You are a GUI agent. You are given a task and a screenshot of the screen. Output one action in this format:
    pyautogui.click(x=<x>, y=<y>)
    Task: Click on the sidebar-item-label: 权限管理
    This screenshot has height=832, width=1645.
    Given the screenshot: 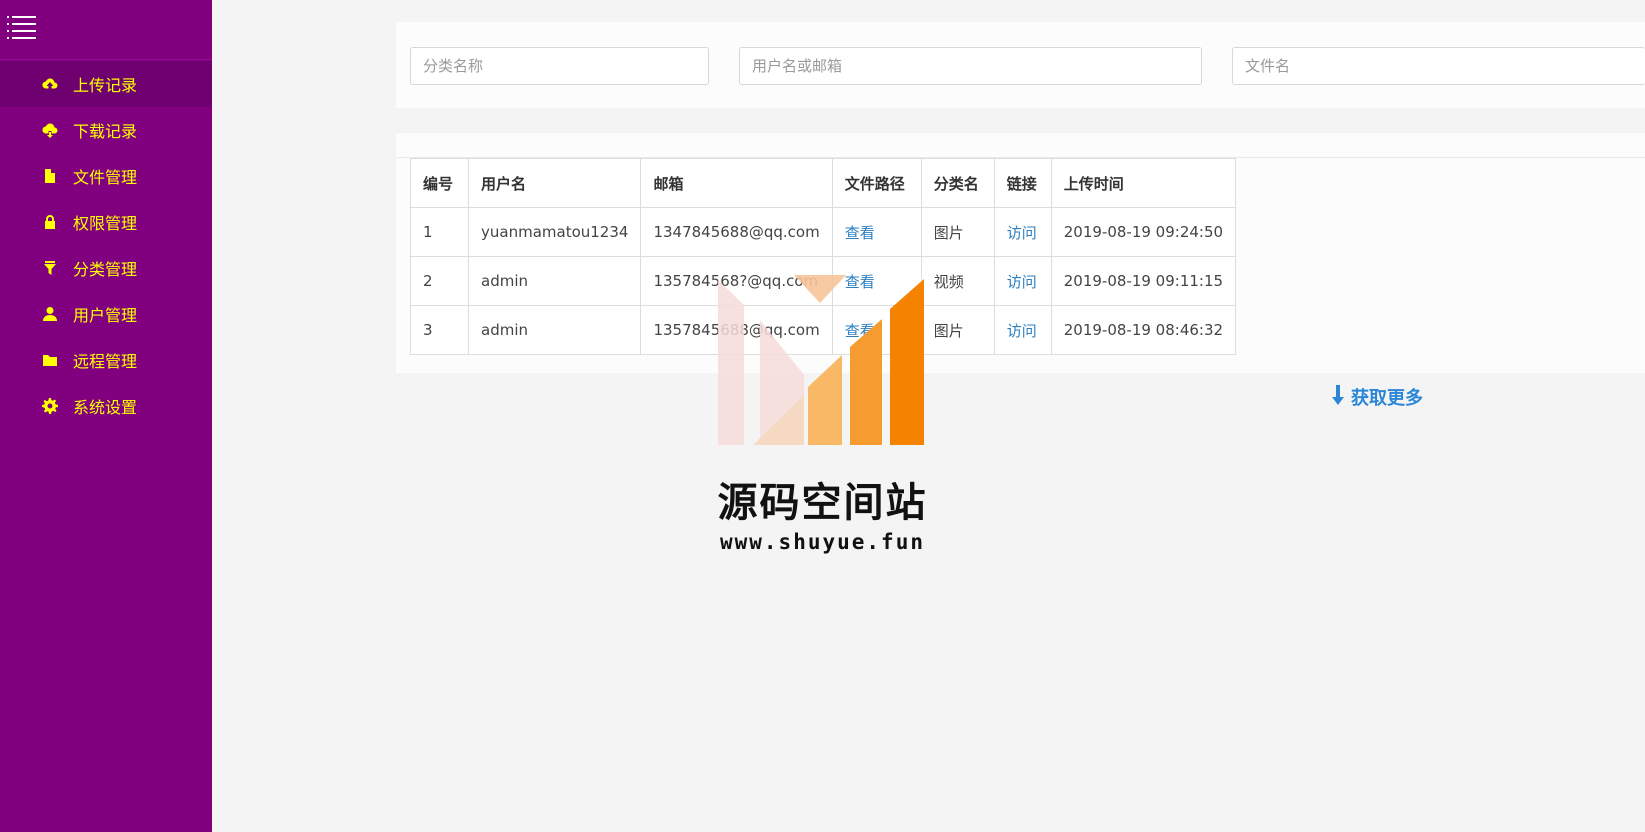 What is the action you would take?
    pyautogui.click(x=105, y=223)
    